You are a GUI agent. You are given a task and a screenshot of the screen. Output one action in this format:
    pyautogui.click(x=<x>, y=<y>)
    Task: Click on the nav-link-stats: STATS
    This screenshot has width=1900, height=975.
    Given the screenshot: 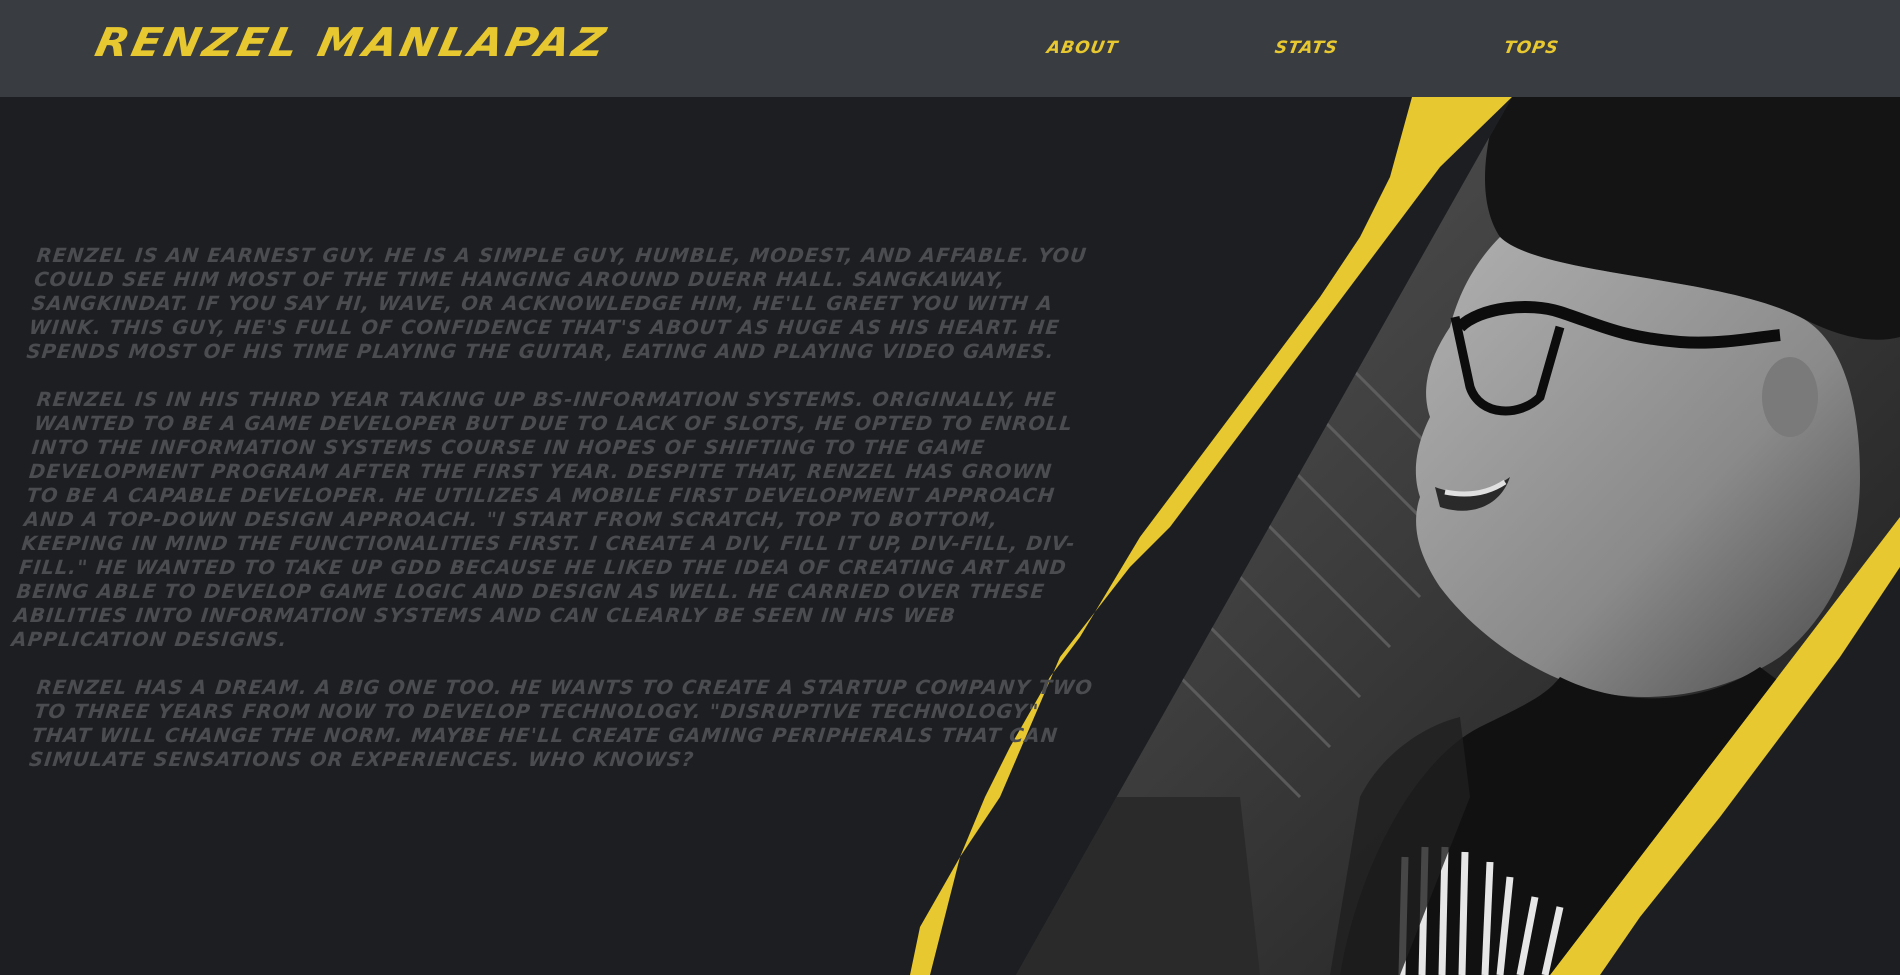 What is the action you would take?
    pyautogui.click(x=1306, y=48)
    